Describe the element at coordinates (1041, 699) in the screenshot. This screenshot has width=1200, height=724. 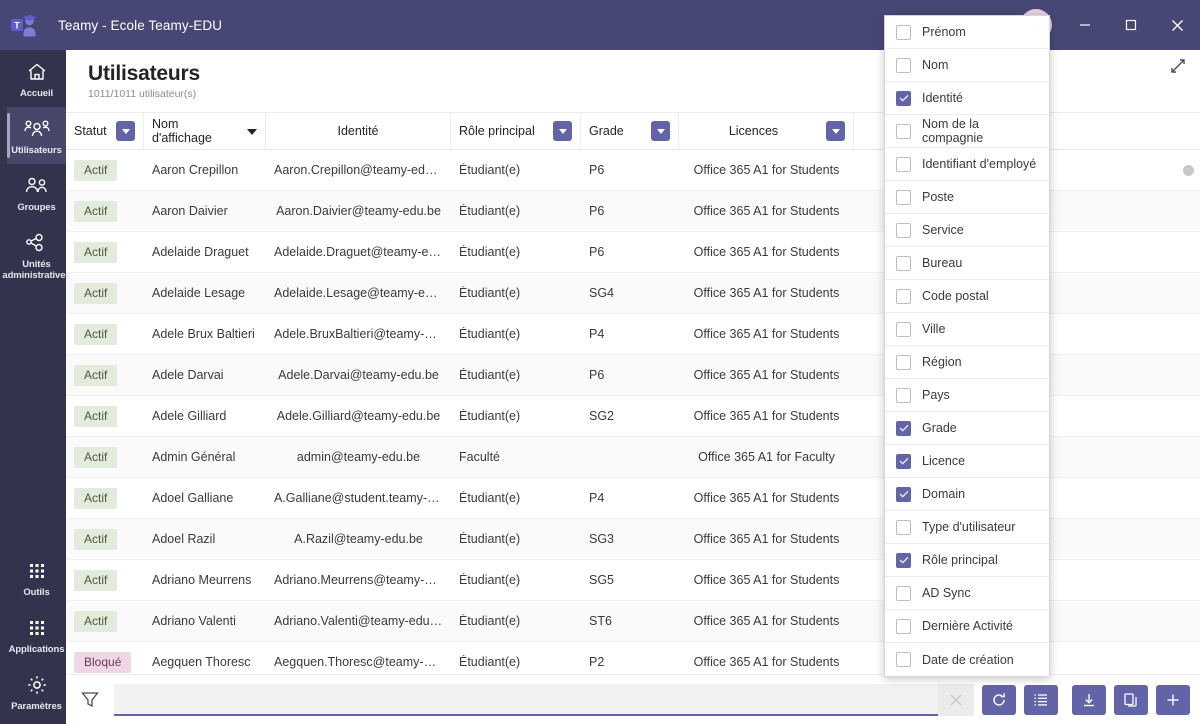
I see `columns-list-button` at that location.